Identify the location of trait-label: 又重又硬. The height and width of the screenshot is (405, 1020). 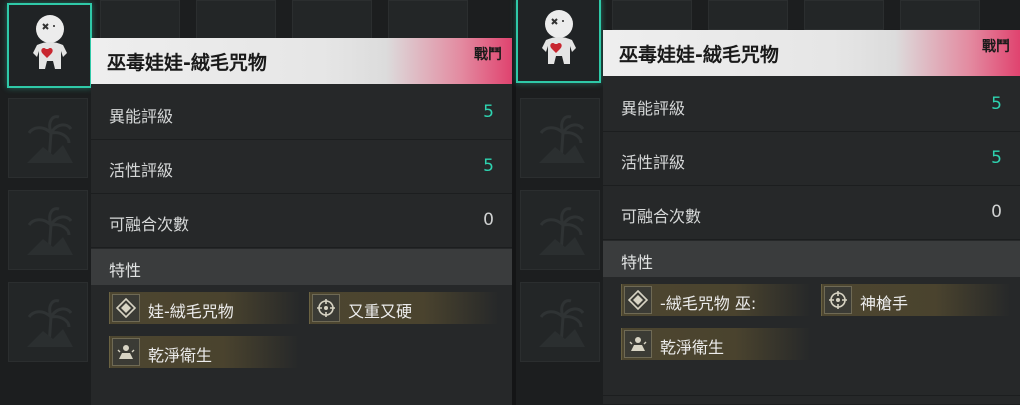
(380, 311).